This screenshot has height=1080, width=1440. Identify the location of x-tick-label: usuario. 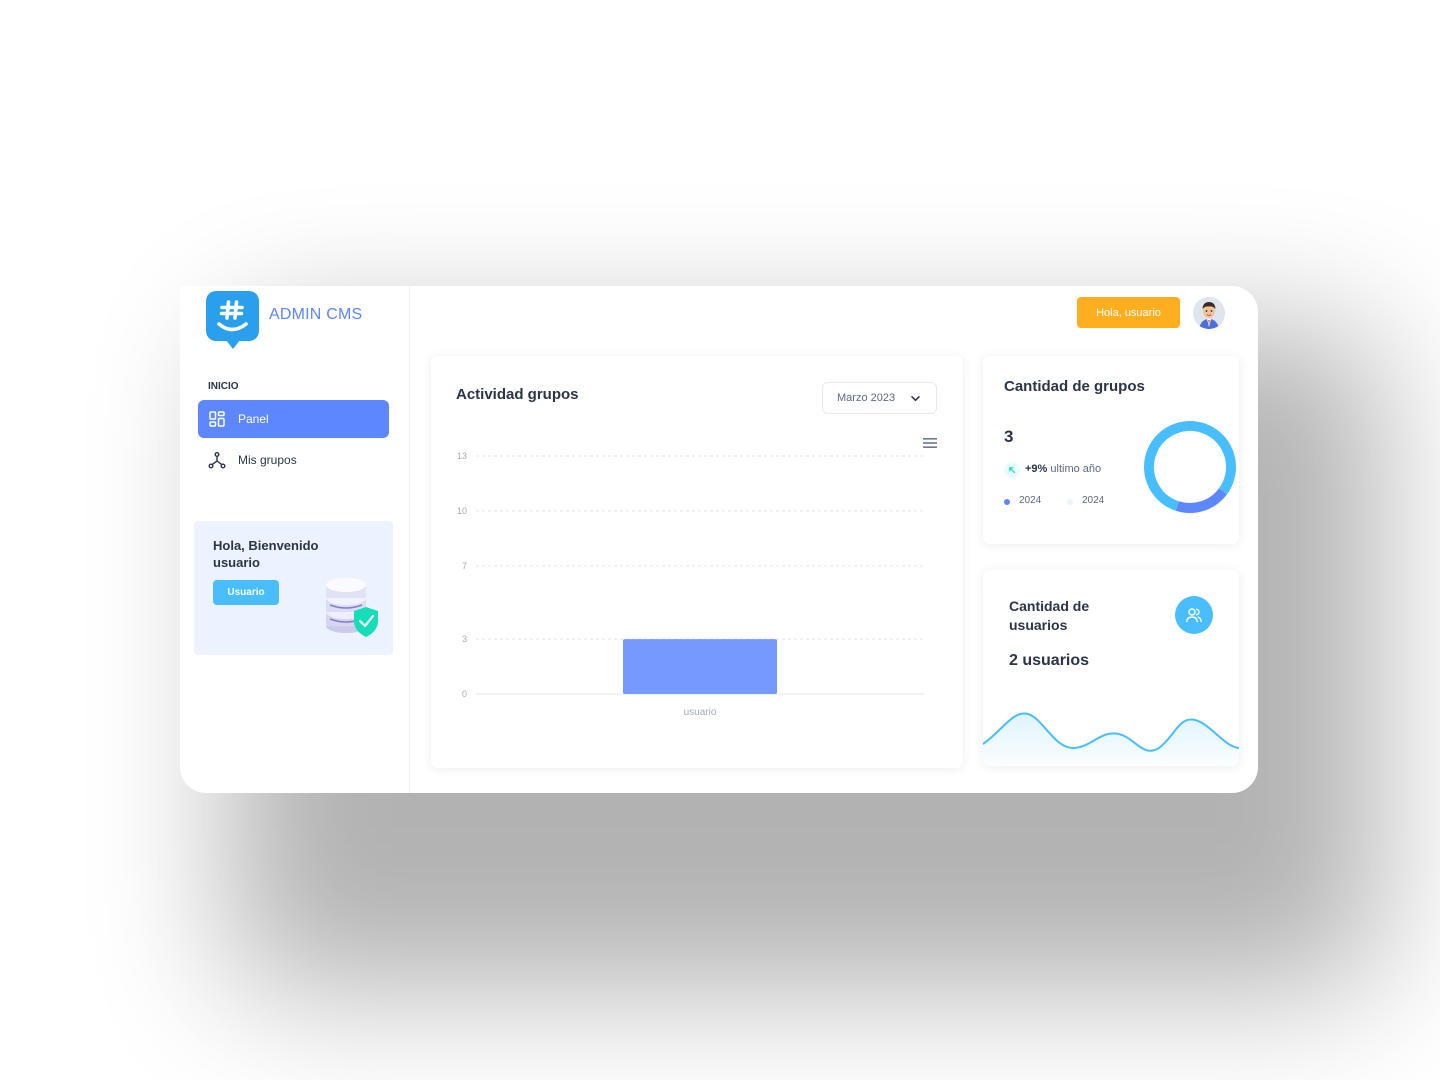
(700, 712).